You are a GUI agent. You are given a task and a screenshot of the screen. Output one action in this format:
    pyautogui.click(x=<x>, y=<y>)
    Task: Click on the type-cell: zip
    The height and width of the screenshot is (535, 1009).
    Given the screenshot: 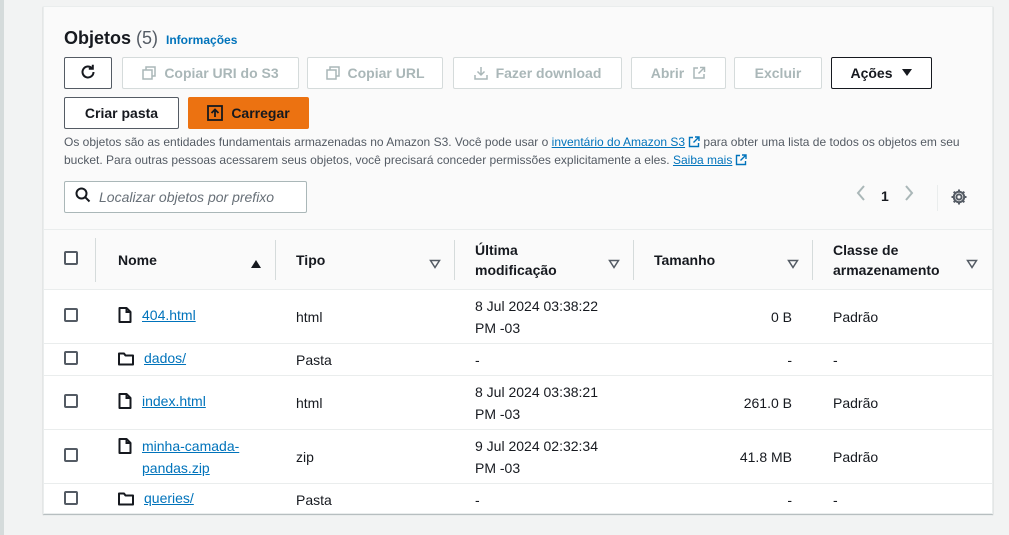 What is the action you would take?
    pyautogui.click(x=365, y=456)
    